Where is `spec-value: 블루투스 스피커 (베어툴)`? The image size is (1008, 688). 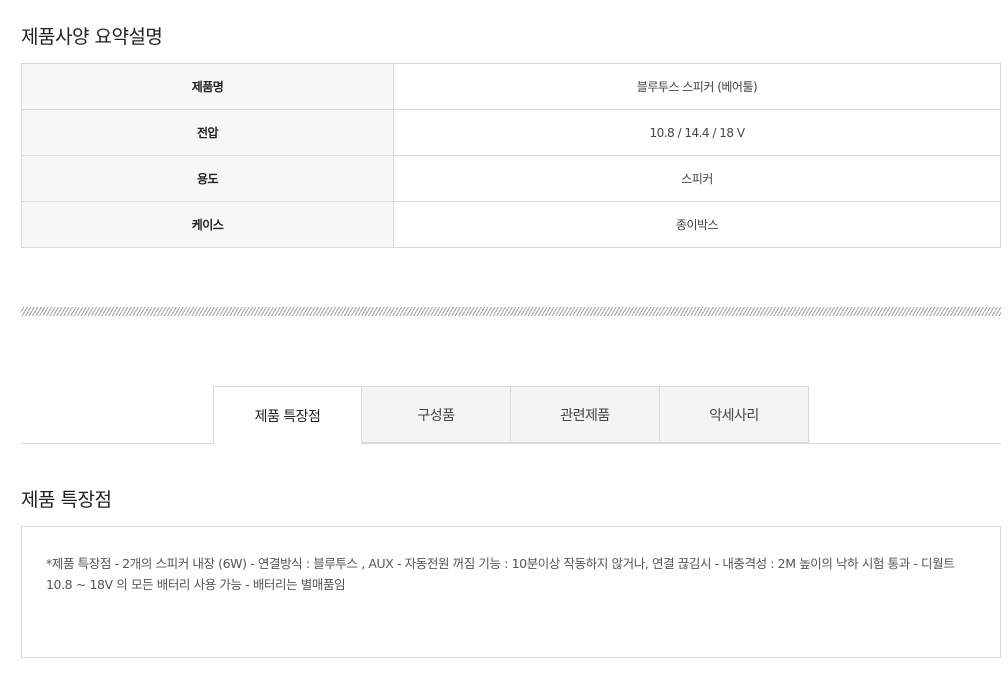
spec-value: 블루투스 스피커 (베어툴) is located at coordinates (697, 86).